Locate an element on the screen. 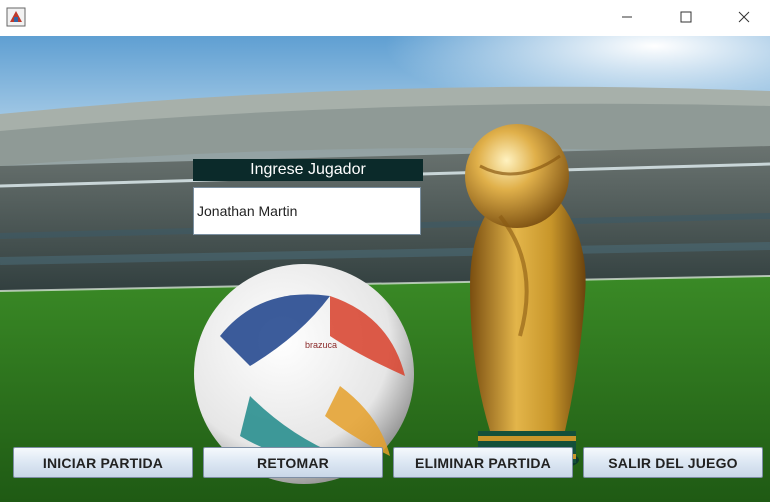 The image size is (770, 502). close-button is located at coordinates (742, 17).